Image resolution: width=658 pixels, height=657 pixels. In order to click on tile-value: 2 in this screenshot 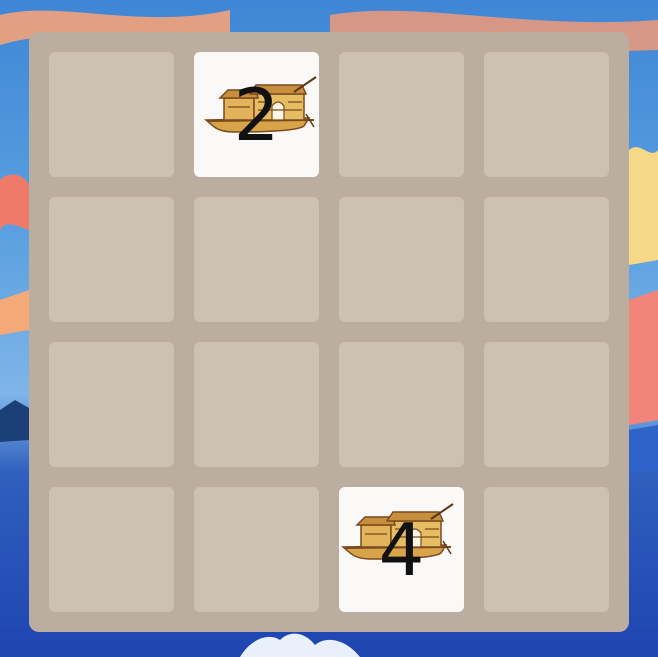, I will do `click(256, 114)`.